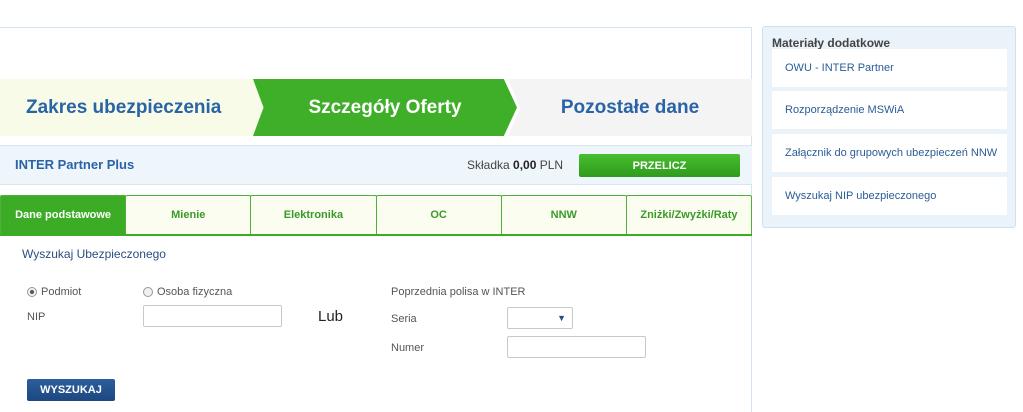  I want to click on radio-person: Osoba fizyczna, so click(187, 292).